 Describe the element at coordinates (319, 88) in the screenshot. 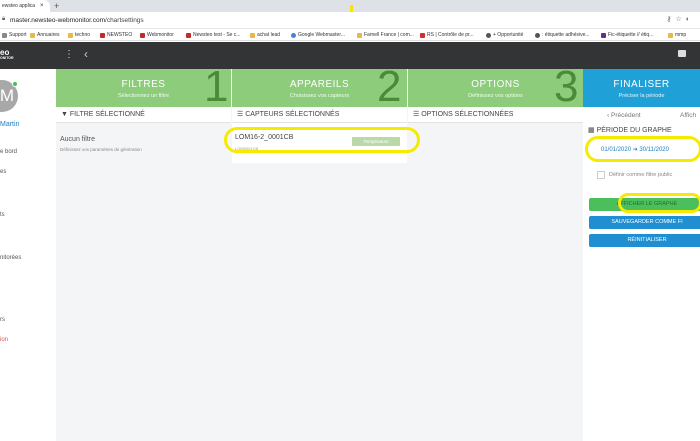

I see `step-devices: APPAREILS Choisissez vos capteurs 2` at that location.